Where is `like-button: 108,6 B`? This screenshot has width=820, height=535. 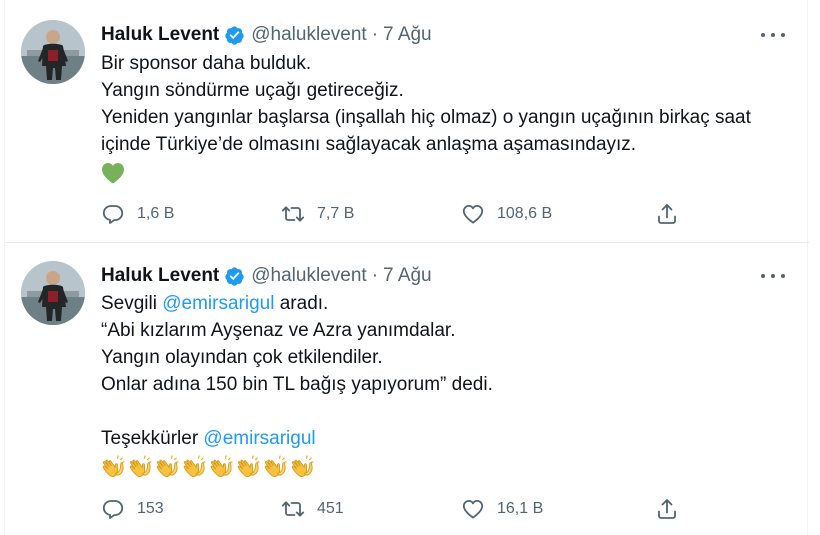
like-button: 108,6 B is located at coordinates (506, 214).